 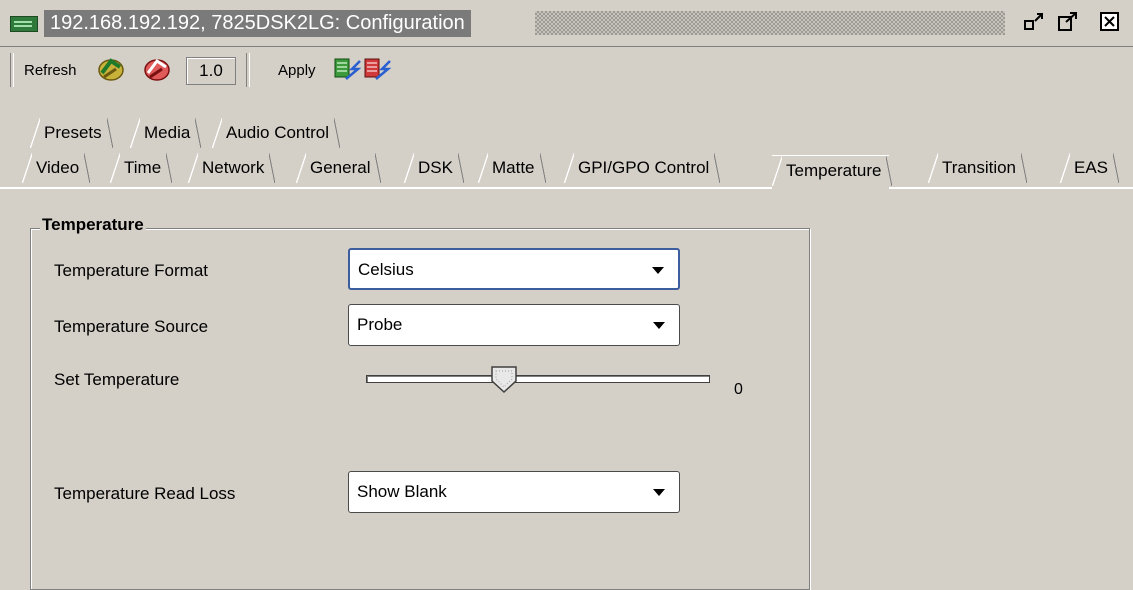 What do you see at coordinates (145, 493) in the screenshot?
I see `temperature-read-loss-label: Temperature Read Loss` at bounding box center [145, 493].